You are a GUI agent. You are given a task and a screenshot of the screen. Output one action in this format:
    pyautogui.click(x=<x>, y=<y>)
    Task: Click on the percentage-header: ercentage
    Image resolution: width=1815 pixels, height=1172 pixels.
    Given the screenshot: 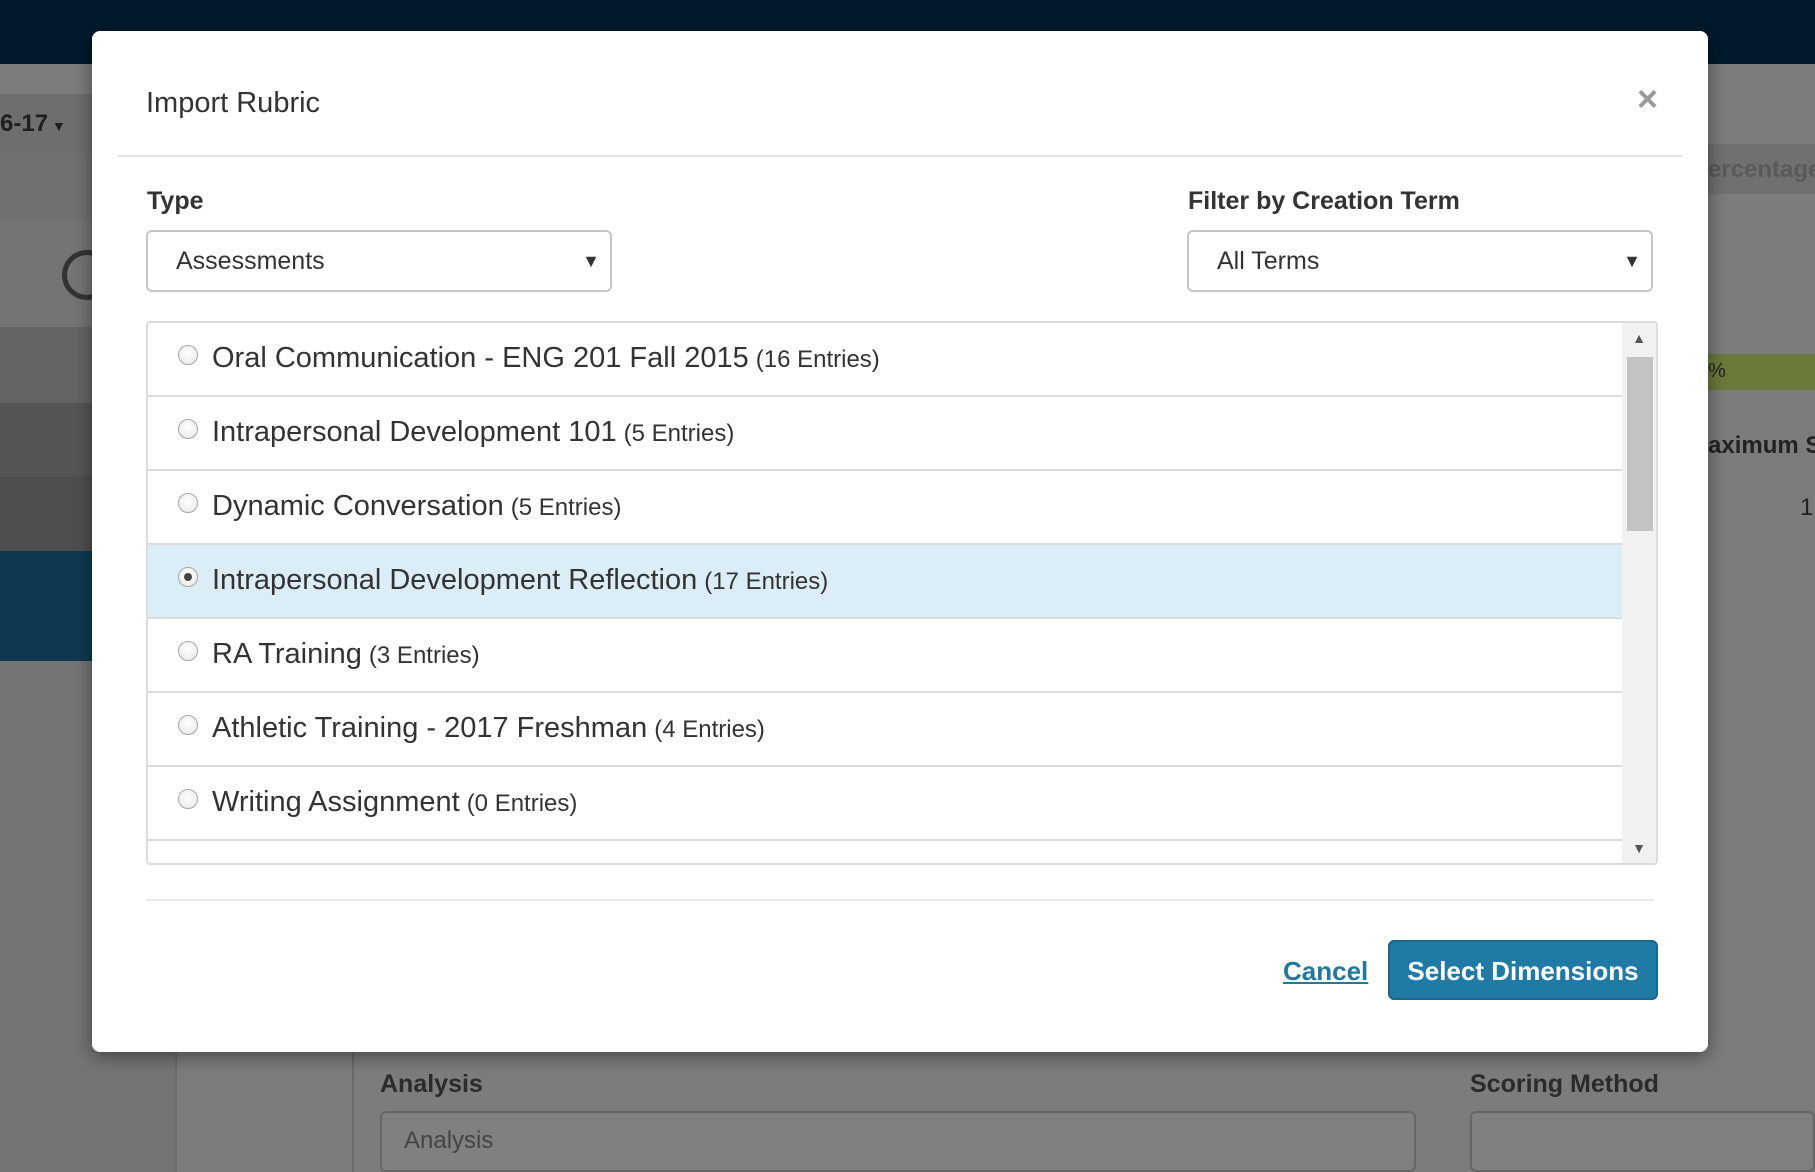 What is the action you would take?
    pyautogui.click(x=1761, y=169)
    